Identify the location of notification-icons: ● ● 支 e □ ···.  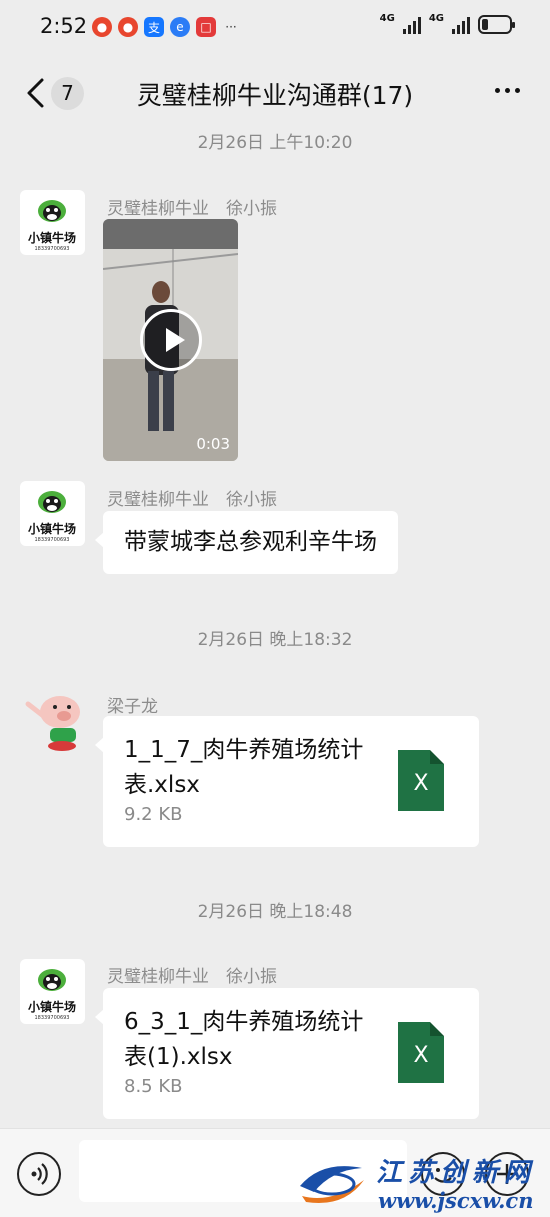
(166, 27).